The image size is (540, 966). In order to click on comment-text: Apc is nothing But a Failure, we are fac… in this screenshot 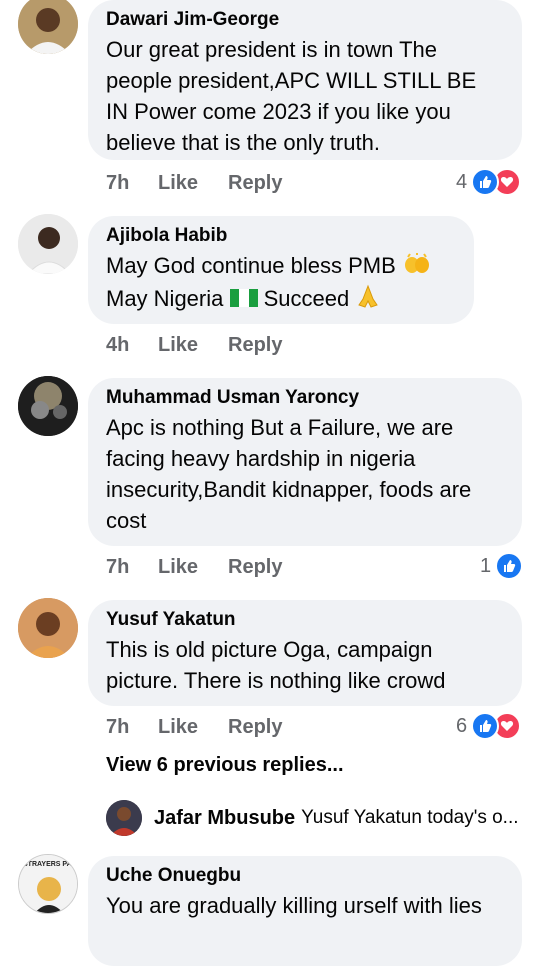, I will do `click(289, 474)`.